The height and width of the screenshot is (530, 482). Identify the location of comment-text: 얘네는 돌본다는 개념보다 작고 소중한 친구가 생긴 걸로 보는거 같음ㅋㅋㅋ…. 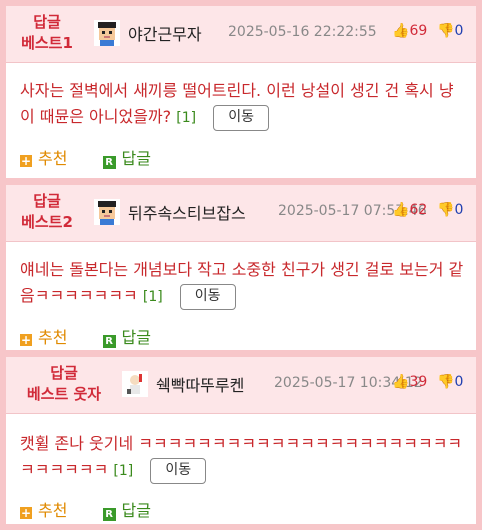
(242, 282).